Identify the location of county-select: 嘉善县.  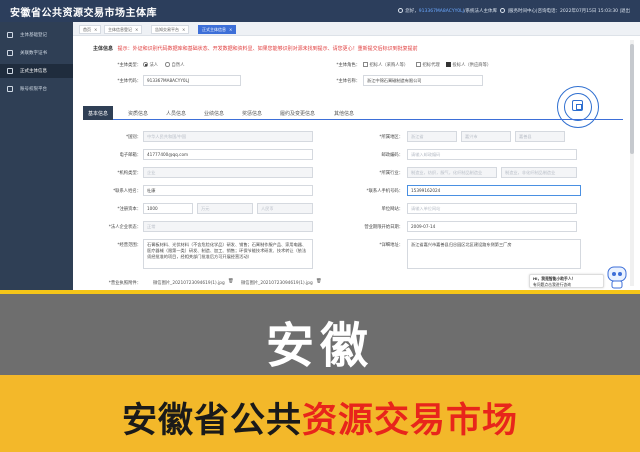
(540, 136).